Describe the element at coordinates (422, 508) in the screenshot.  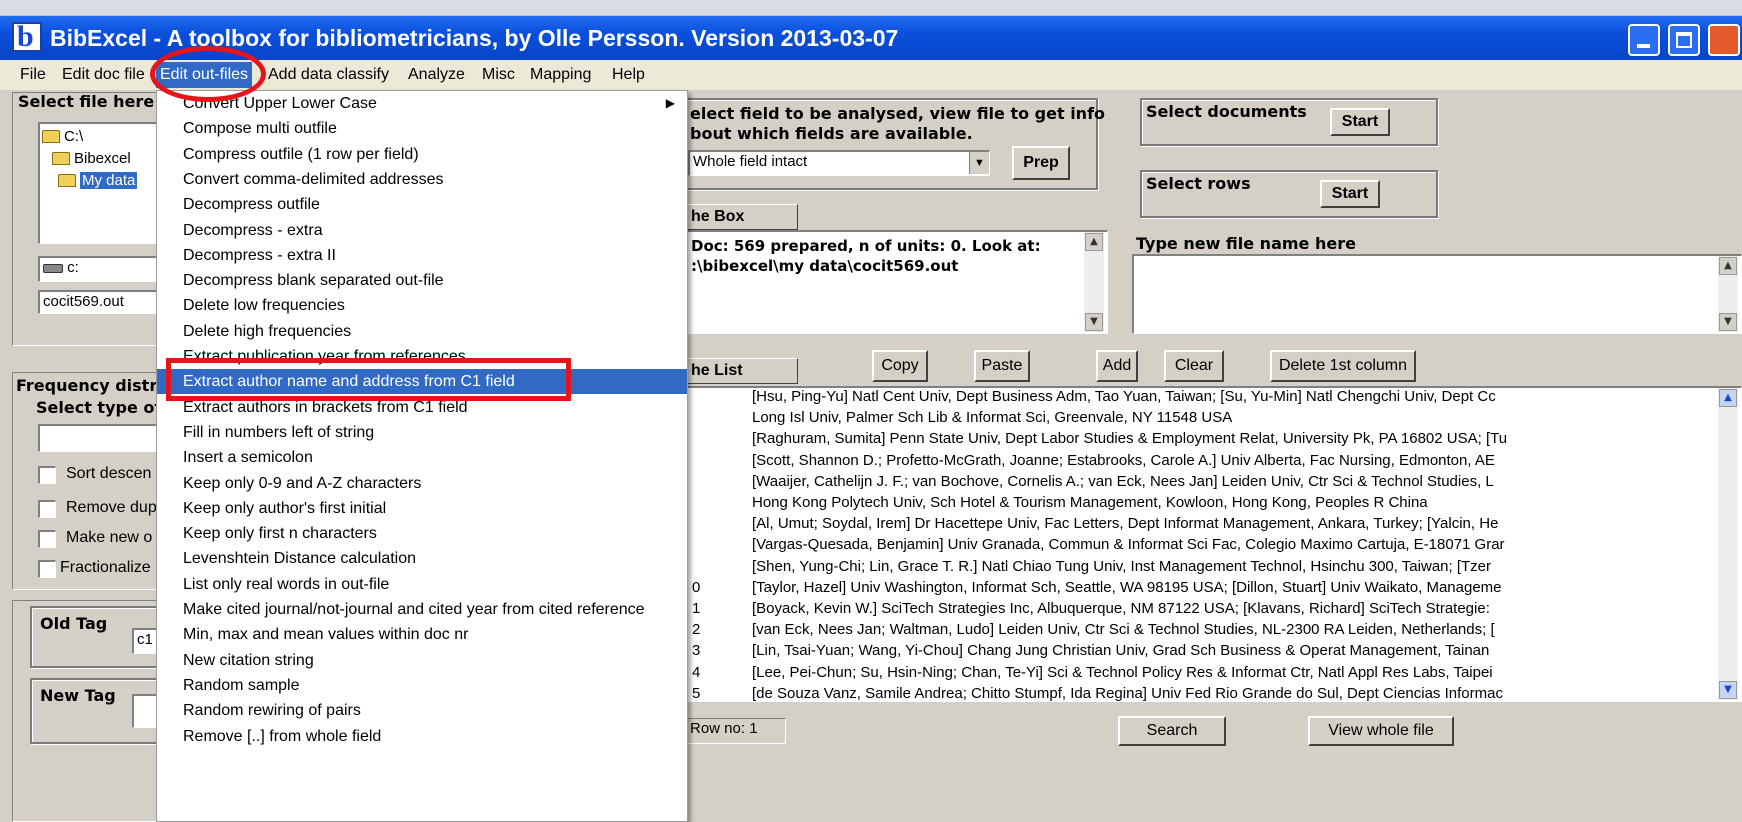
I see `menu-item: Keep only author's first initial` at that location.